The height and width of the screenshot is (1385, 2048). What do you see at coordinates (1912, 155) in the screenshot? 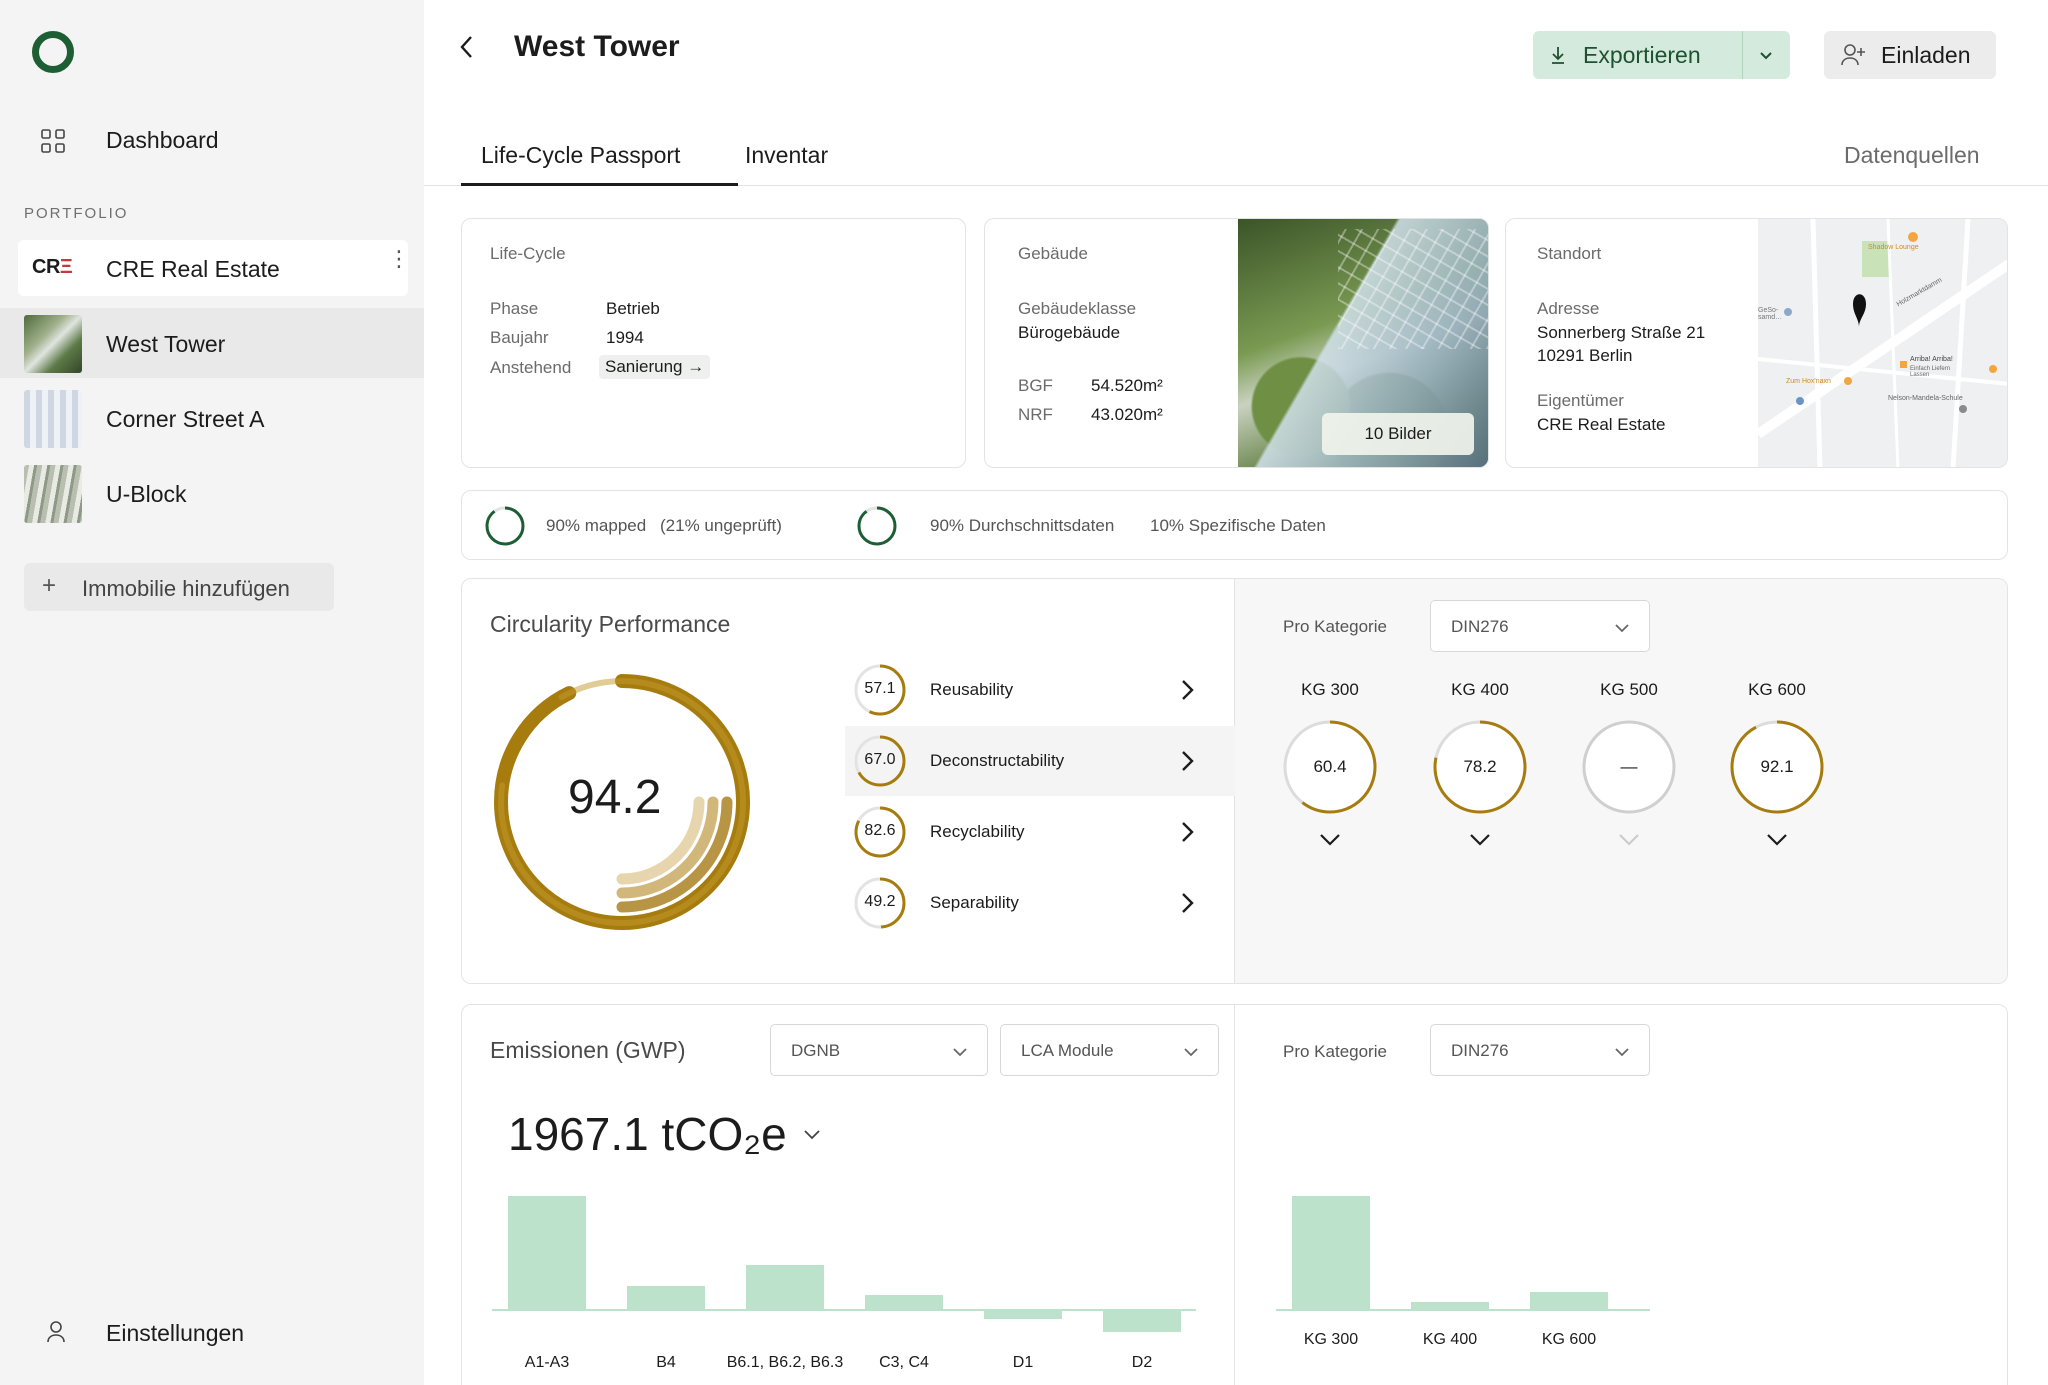
I see `tab-datenquellen: Datenquellen` at bounding box center [1912, 155].